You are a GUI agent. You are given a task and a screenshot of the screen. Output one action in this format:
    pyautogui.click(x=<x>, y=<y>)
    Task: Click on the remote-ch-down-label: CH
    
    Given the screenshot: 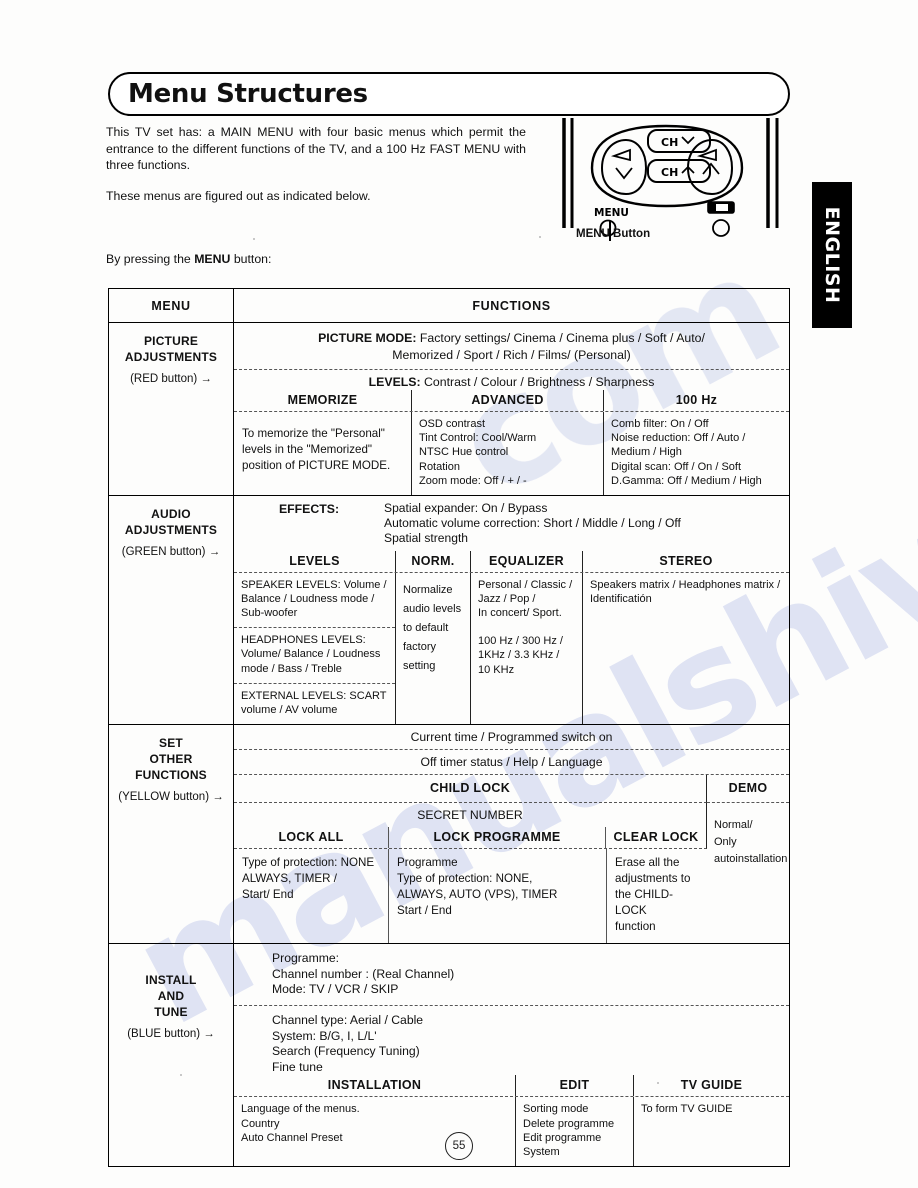 What is the action you would take?
    pyautogui.click(x=669, y=172)
    